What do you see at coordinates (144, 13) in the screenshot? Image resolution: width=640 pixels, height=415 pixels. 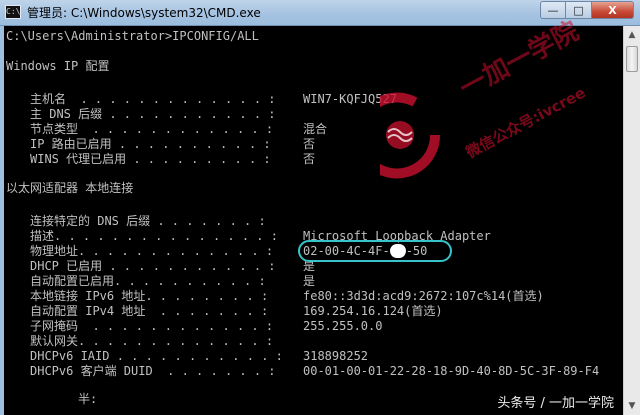 I see `window-title: 管理员: C:\Windows\system32\CMD.exe` at bounding box center [144, 13].